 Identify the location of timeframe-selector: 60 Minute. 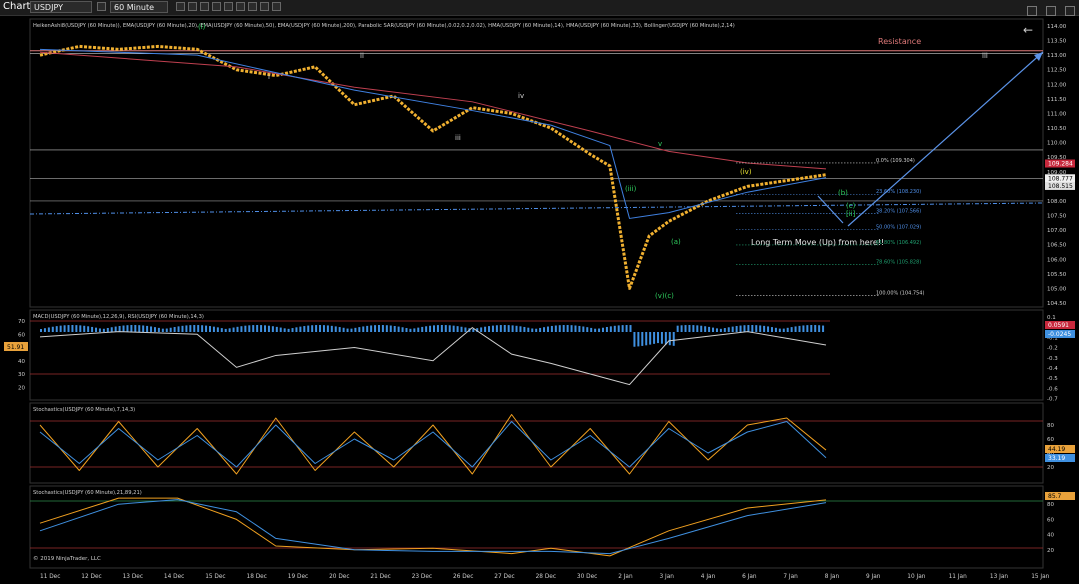
(139, 7).